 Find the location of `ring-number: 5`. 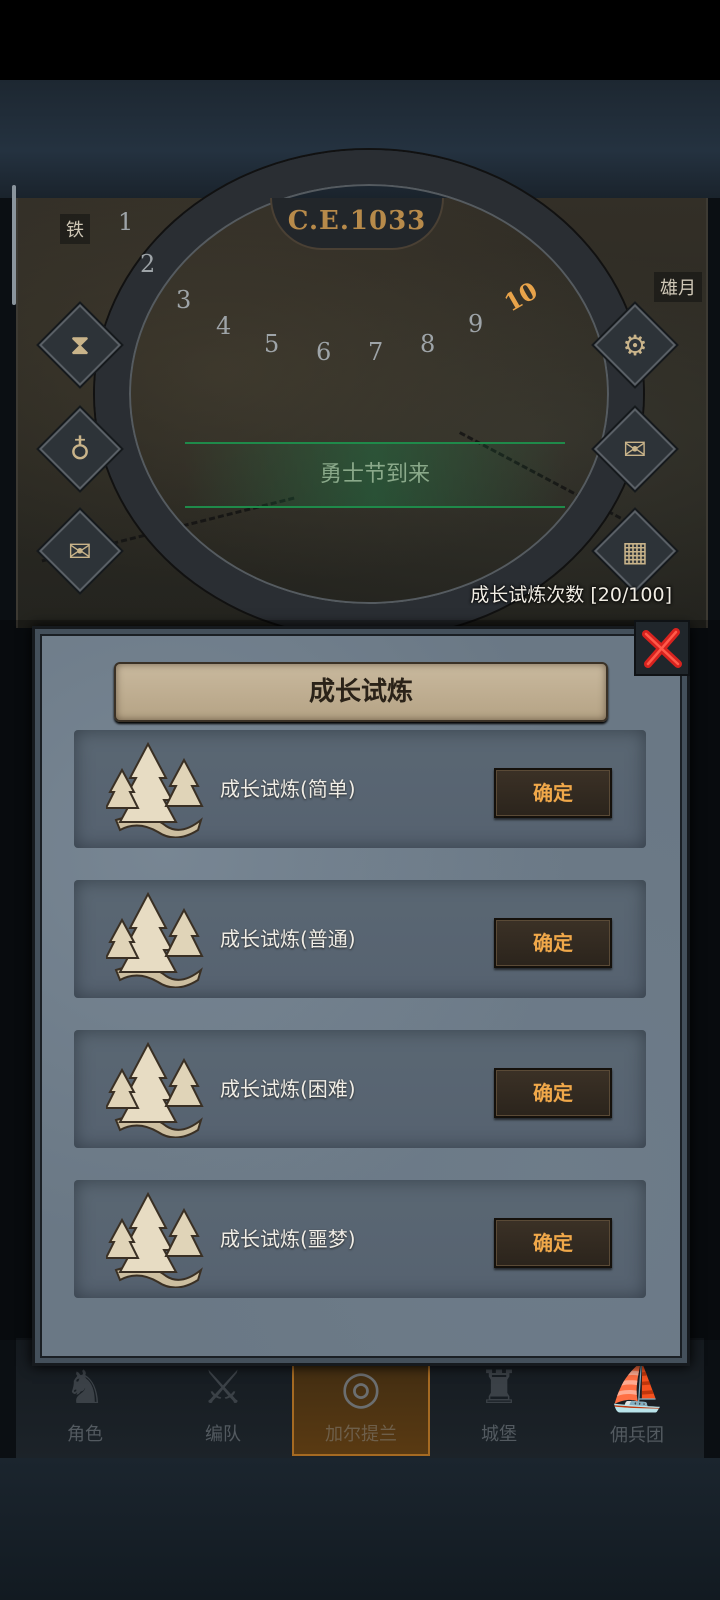

ring-number: 5 is located at coordinates (272, 344).